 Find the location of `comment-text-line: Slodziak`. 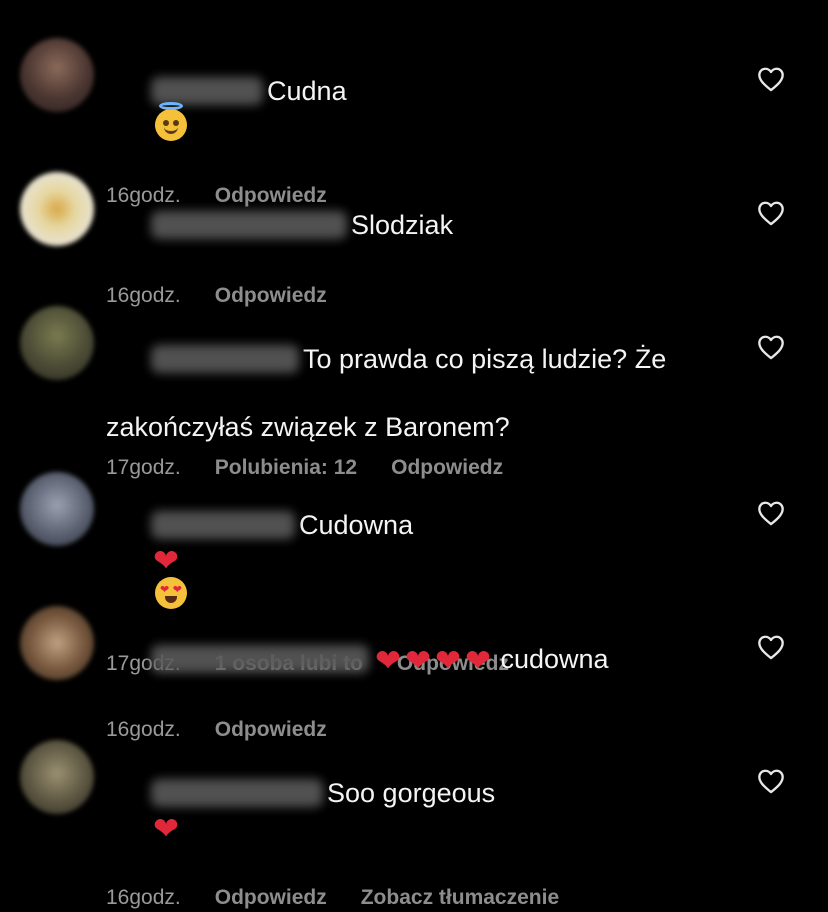

comment-text-line: Slodziak is located at coordinates (416, 225).